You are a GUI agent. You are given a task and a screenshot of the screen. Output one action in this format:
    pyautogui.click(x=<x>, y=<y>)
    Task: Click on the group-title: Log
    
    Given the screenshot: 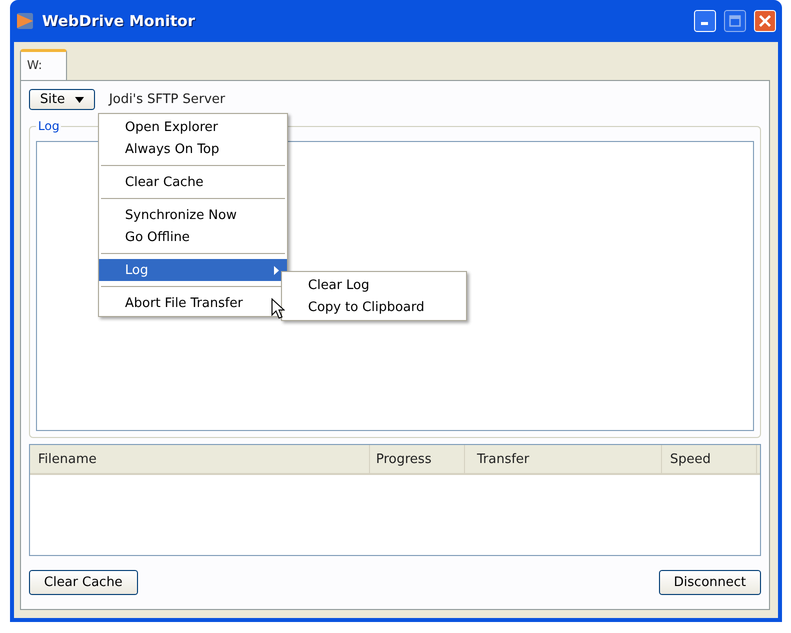 What is the action you would take?
    pyautogui.click(x=49, y=126)
    